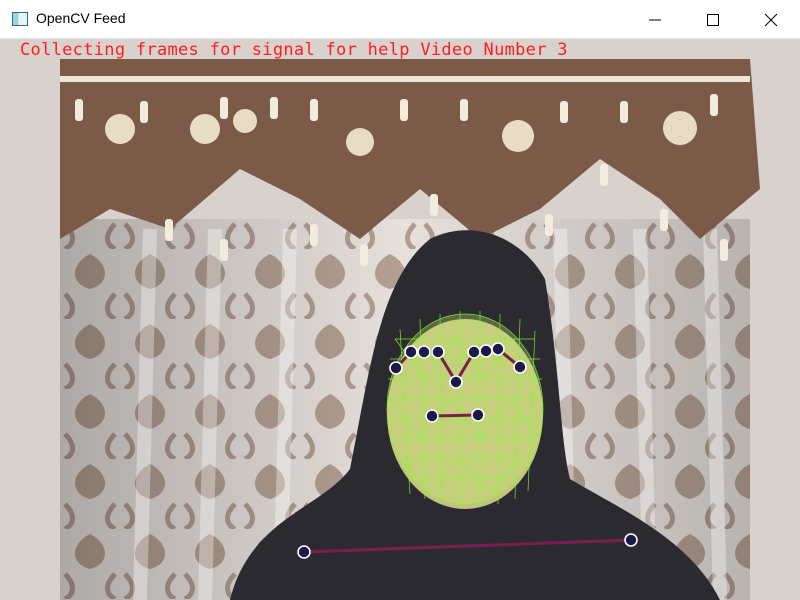  I want to click on close-icon, so click(771, 20).